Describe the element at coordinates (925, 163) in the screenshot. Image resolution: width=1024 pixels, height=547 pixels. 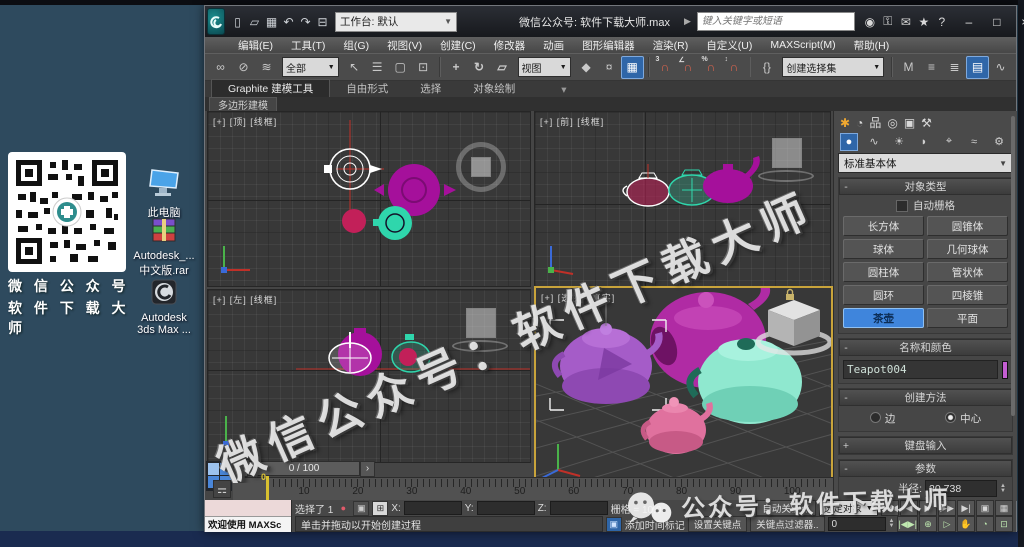
I see `primitive-category-dropdown: 标准基本体 ▼` at that location.